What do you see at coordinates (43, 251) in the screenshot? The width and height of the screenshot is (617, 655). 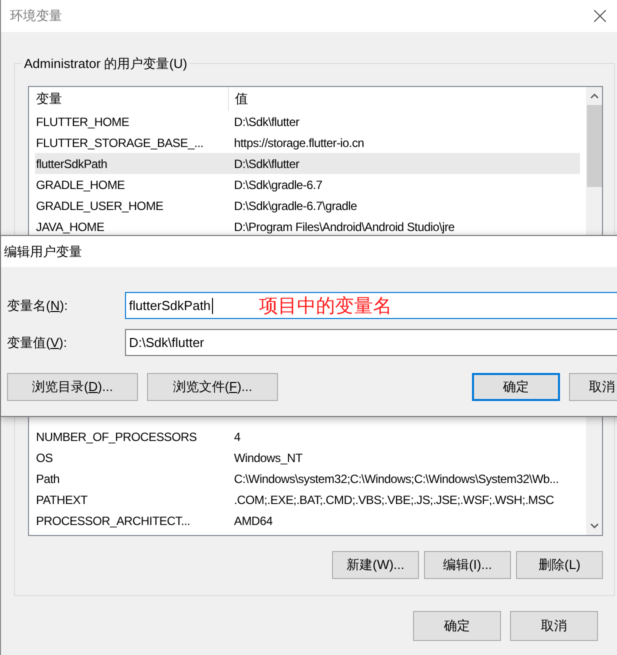 I see `dialog-title: 编辑用户变量` at bounding box center [43, 251].